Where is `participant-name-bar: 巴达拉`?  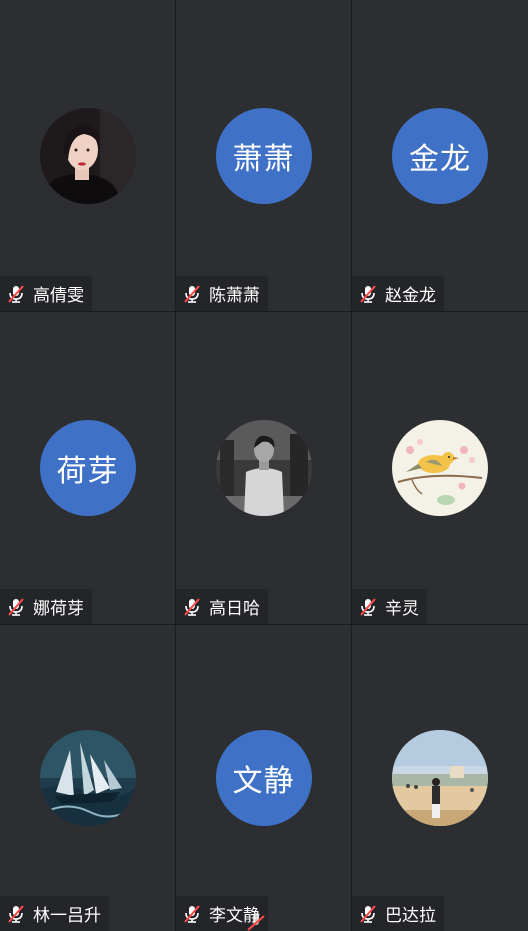
participant-name-bar: 巴达拉 is located at coordinates (398, 913).